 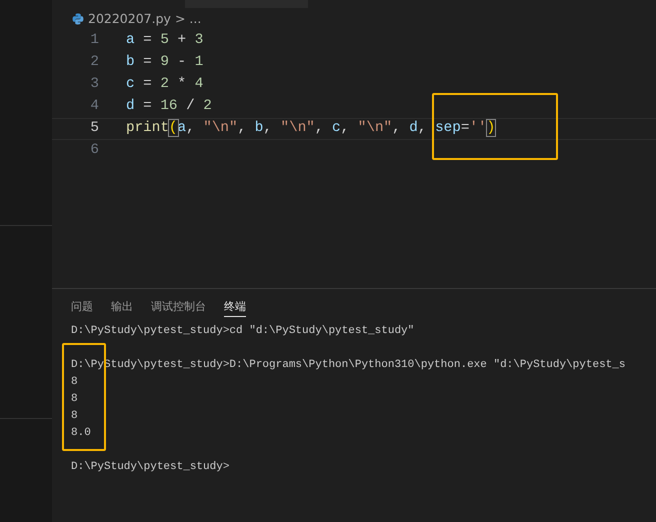 I want to click on panel-tab: 终端, so click(x=235, y=308).